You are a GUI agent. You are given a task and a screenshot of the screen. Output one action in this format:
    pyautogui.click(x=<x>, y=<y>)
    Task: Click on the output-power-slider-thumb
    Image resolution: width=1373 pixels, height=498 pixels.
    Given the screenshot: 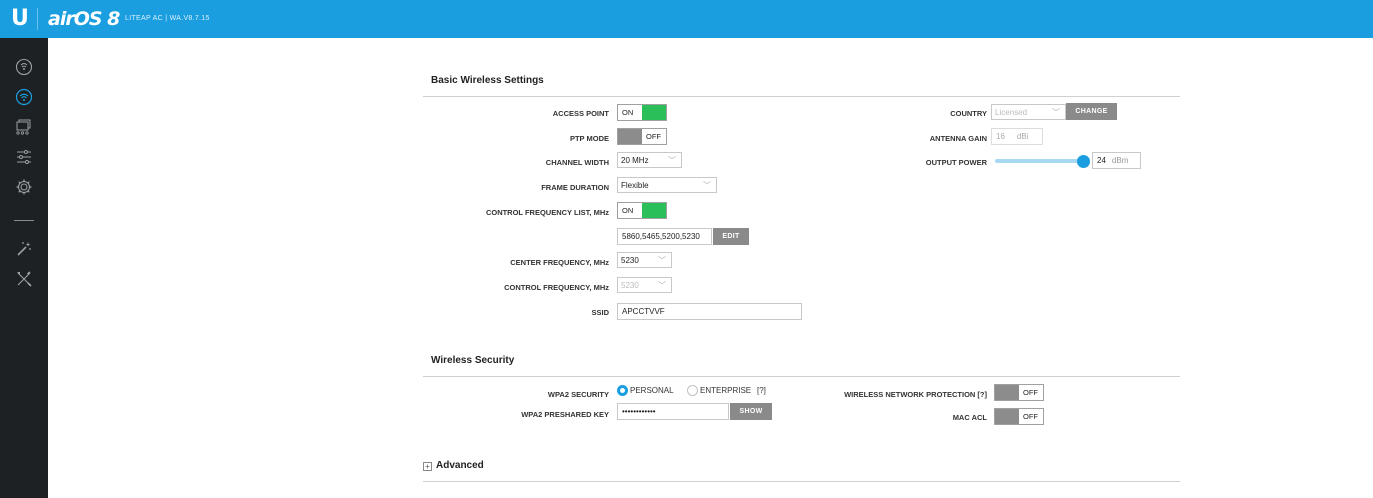 What is the action you would take?
    pyautogui.click(x=1083, y=161)
    